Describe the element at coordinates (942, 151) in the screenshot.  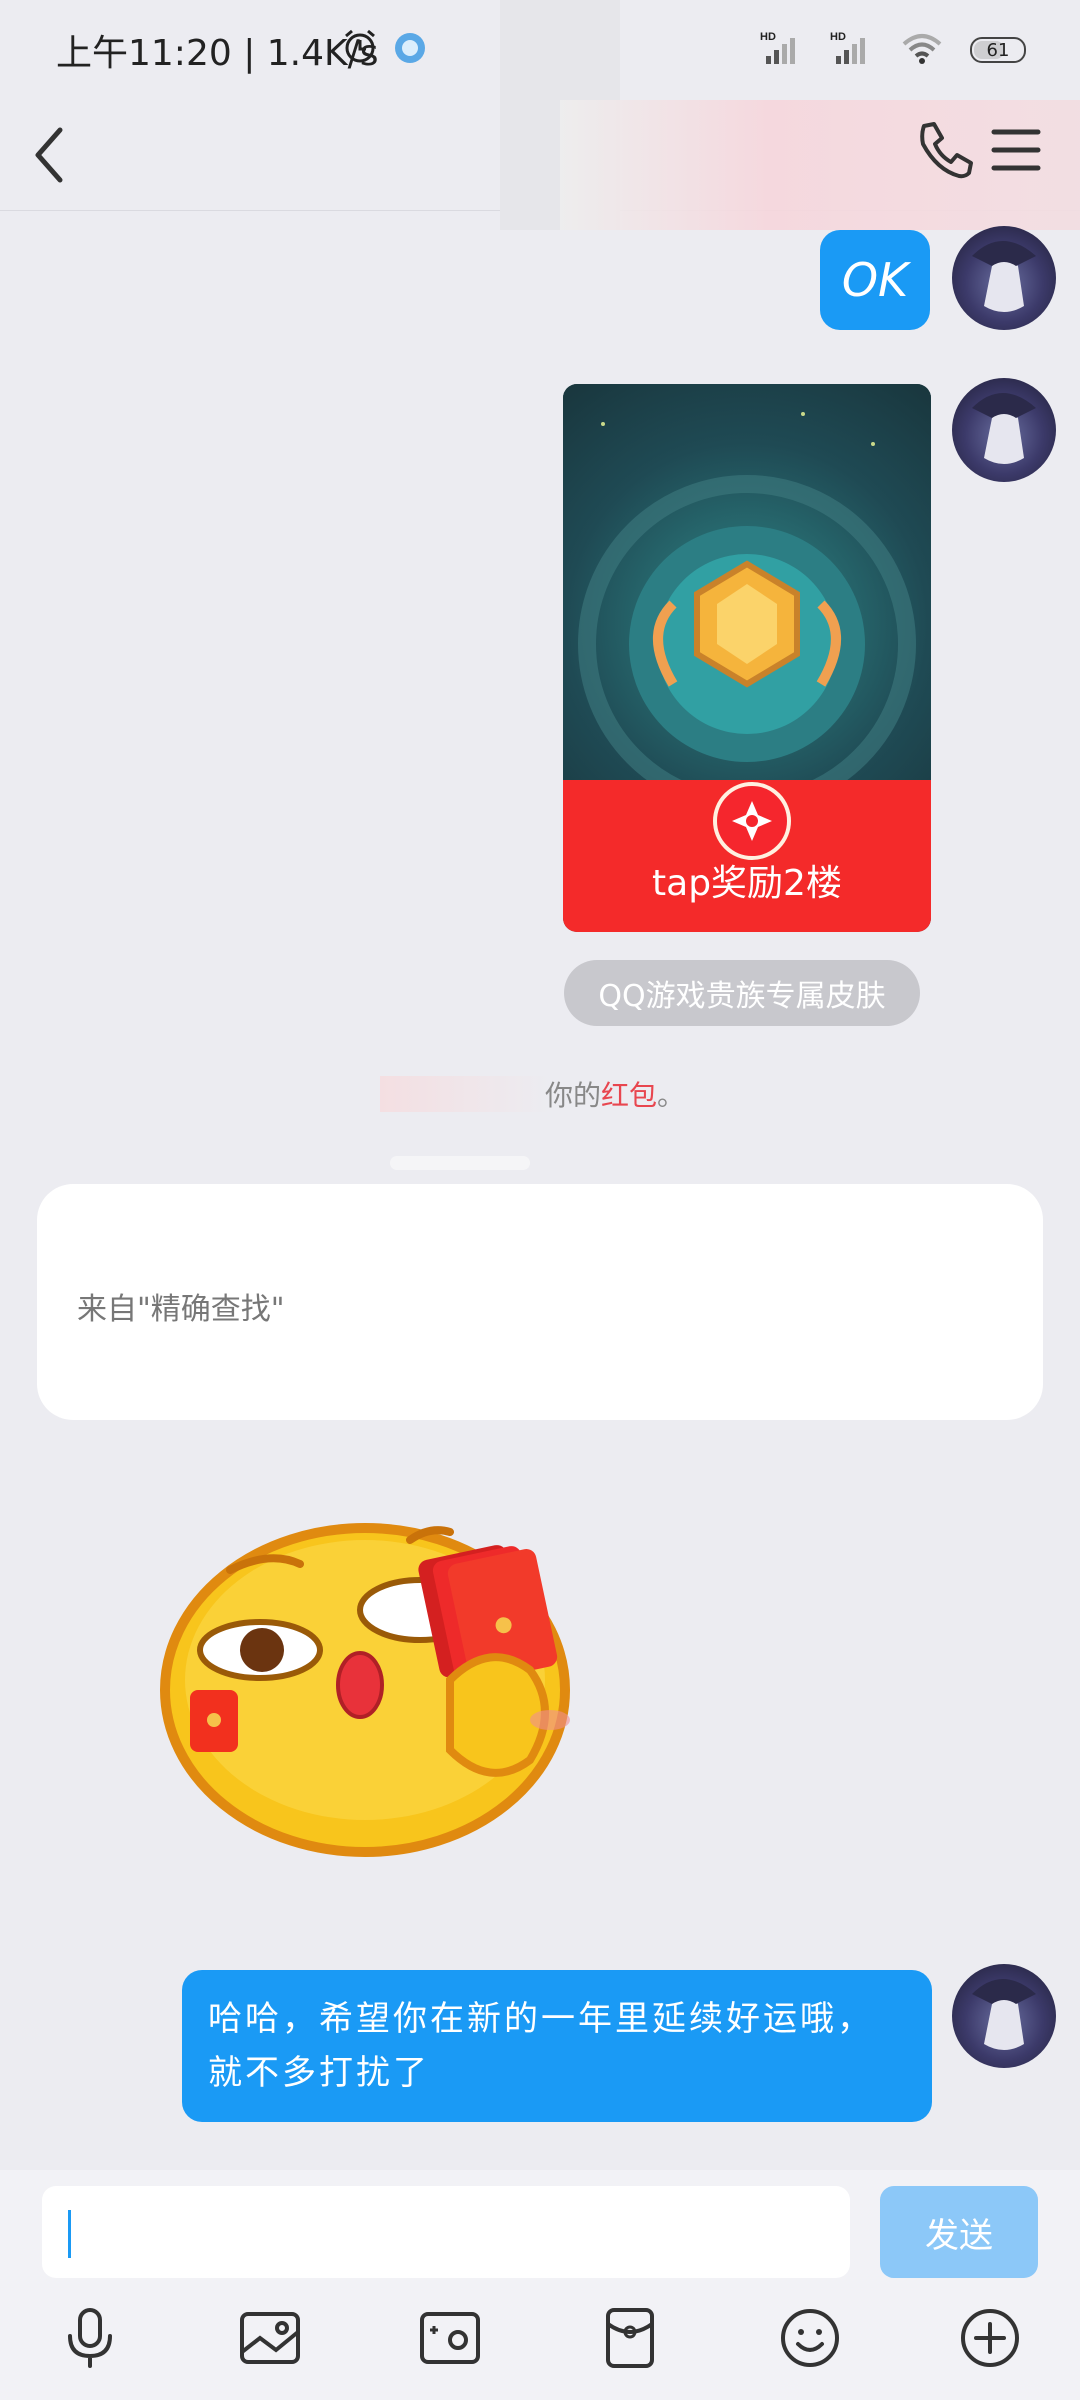
I see `phone-call-icon` at that location.